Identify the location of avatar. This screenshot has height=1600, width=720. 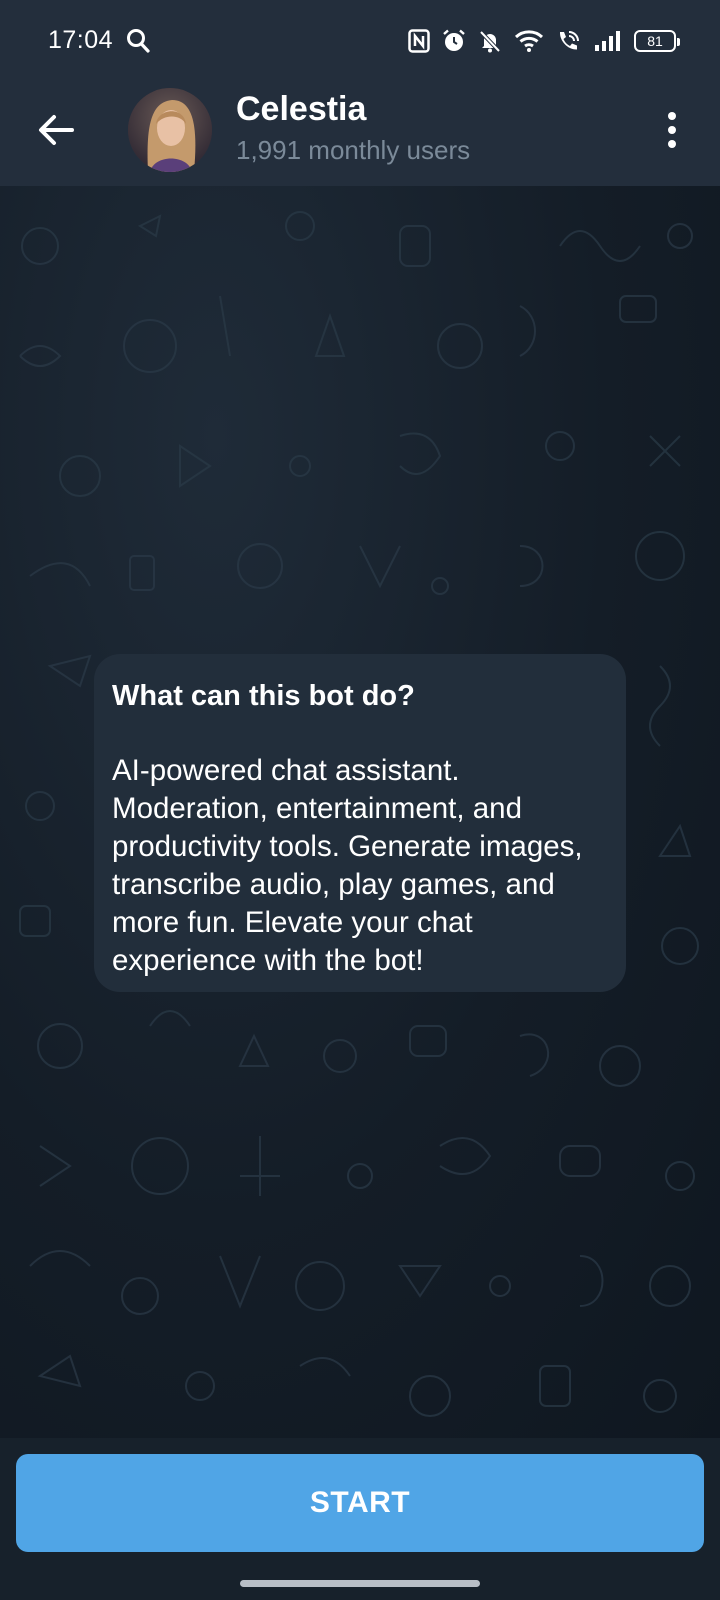
(170, 130).